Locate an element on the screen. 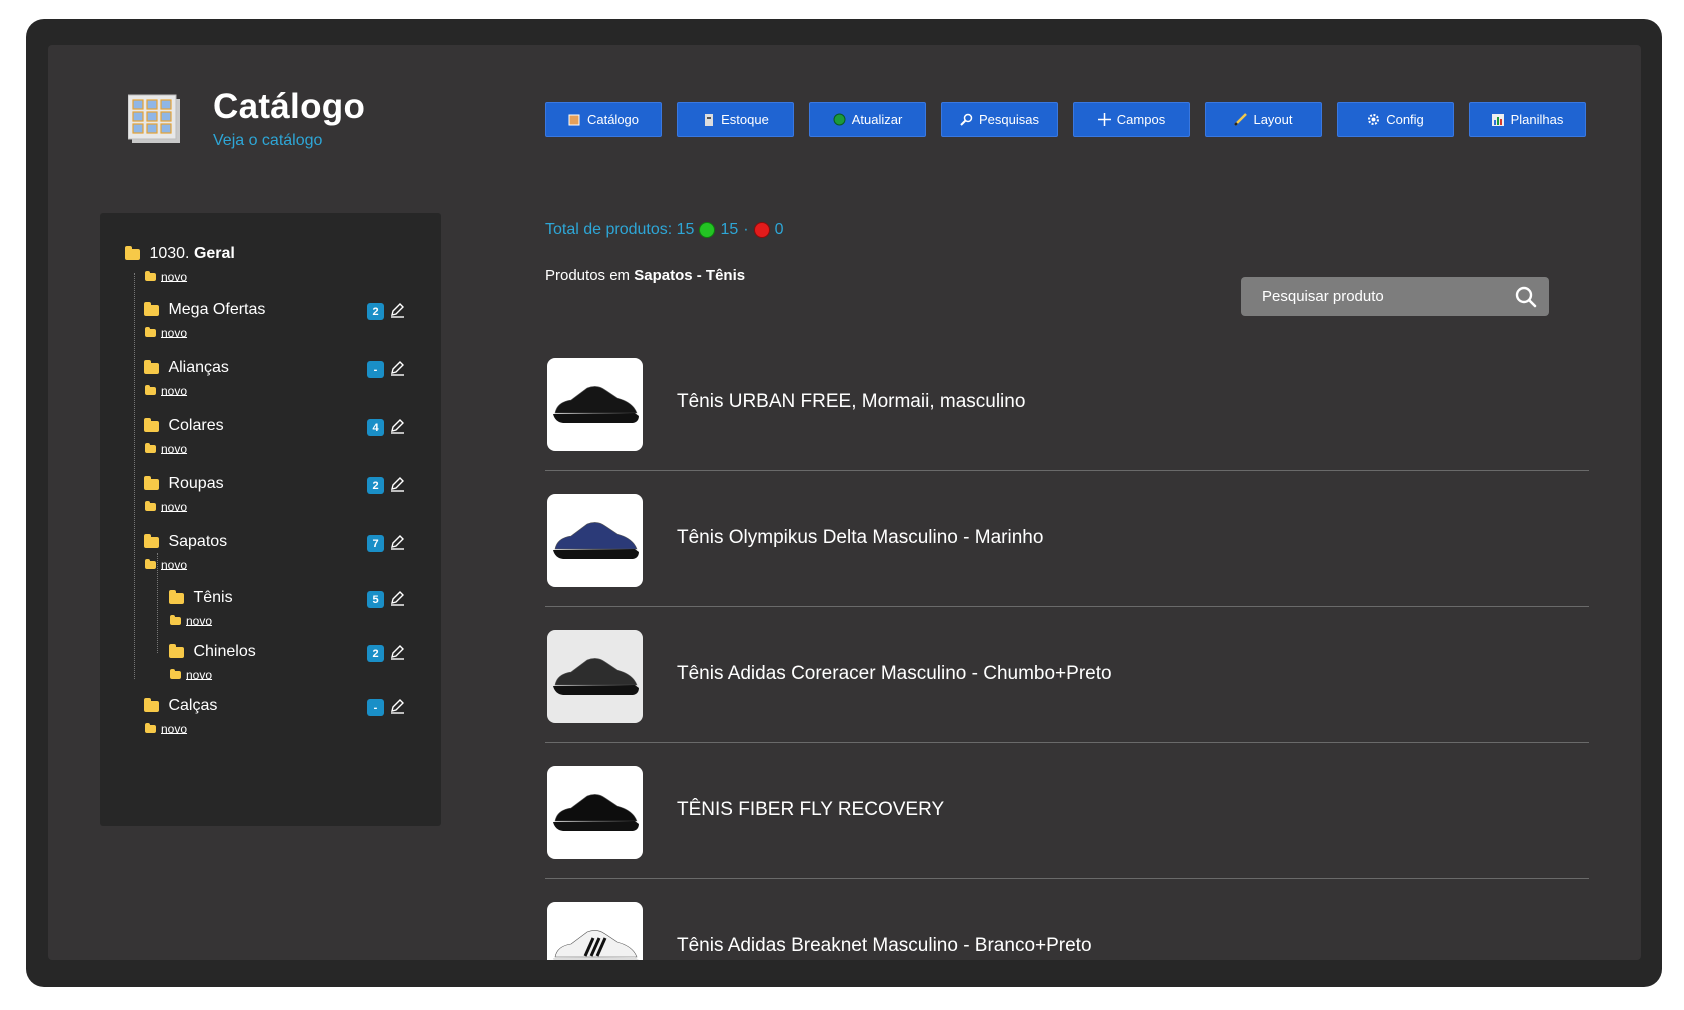  count-badge: 7 is located at coordinates (375, 543).